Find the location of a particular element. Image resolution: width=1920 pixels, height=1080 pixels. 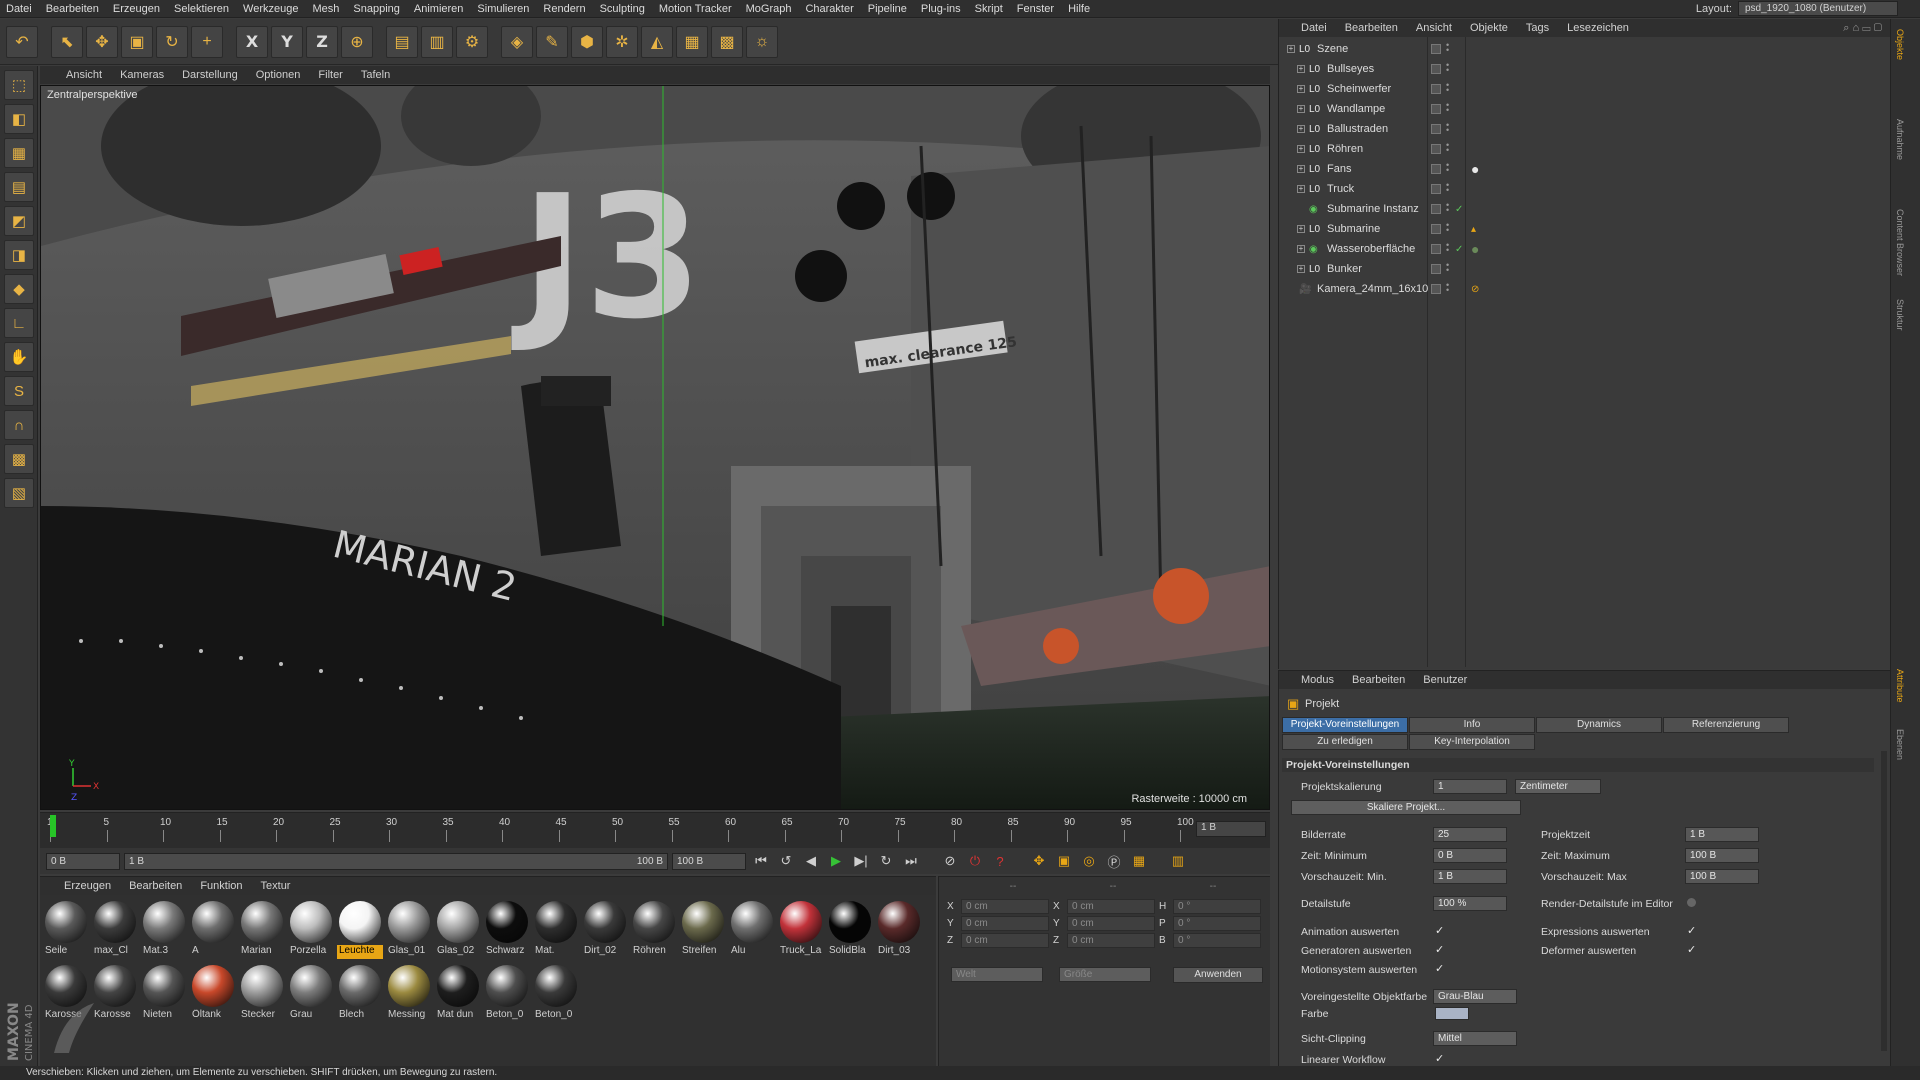

tab-referenzierung: Referenzierung is located at coordinates (1726, 725).